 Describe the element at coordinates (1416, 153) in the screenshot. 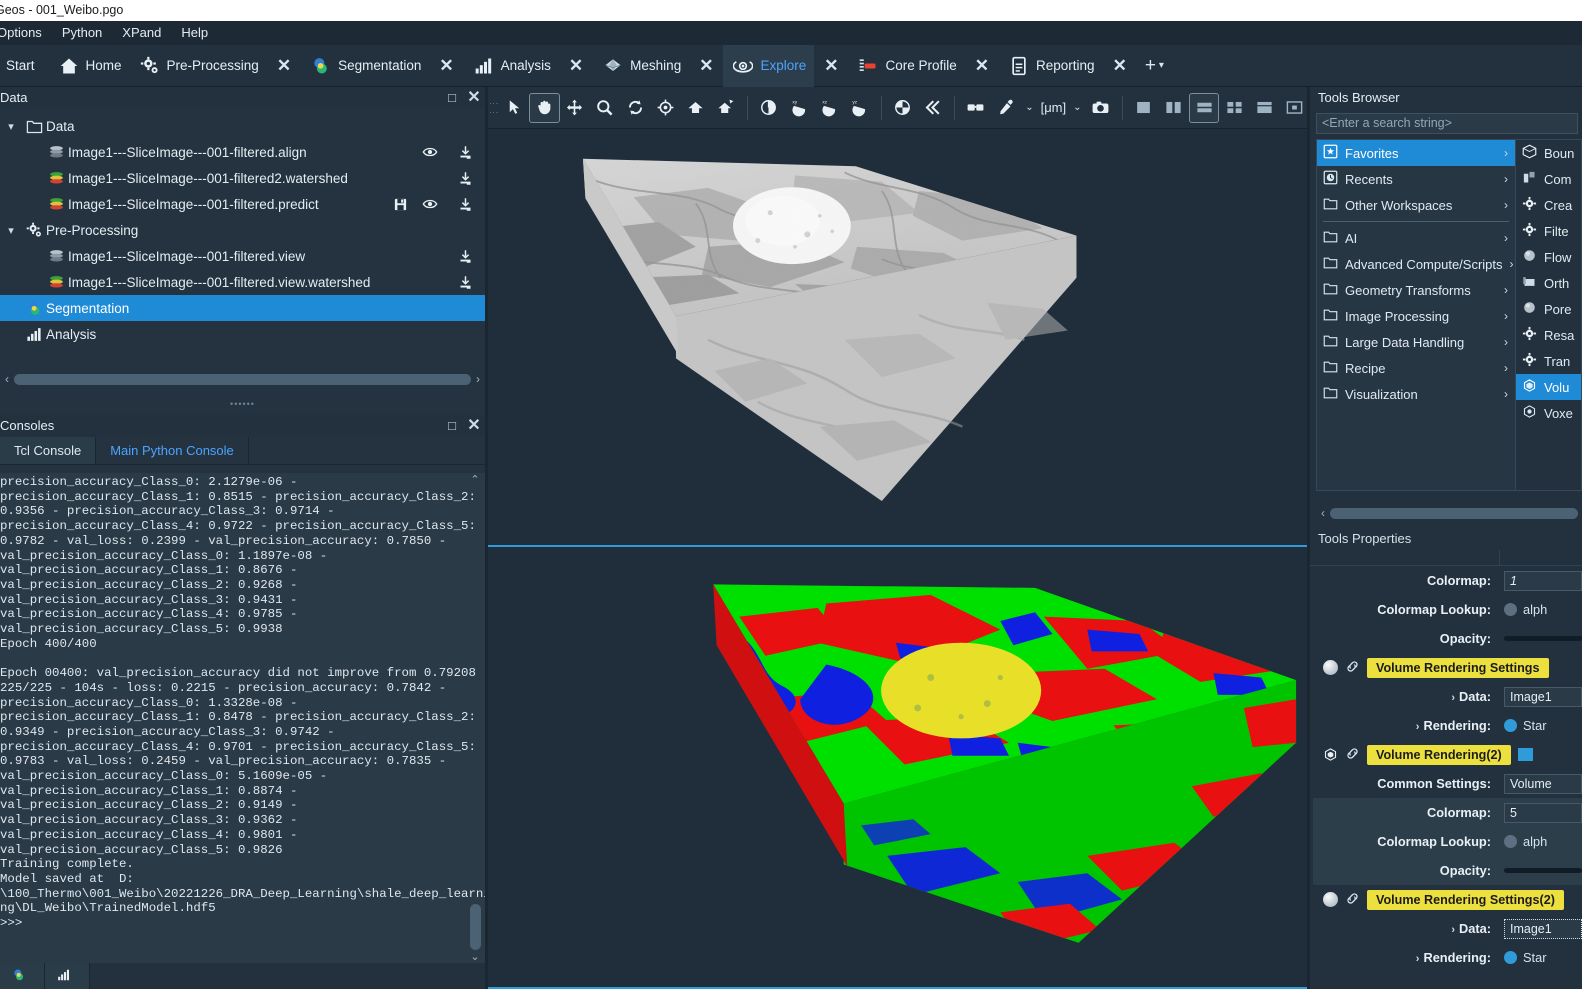

I see `tools-category-favorites: Favorites ›` at that location.